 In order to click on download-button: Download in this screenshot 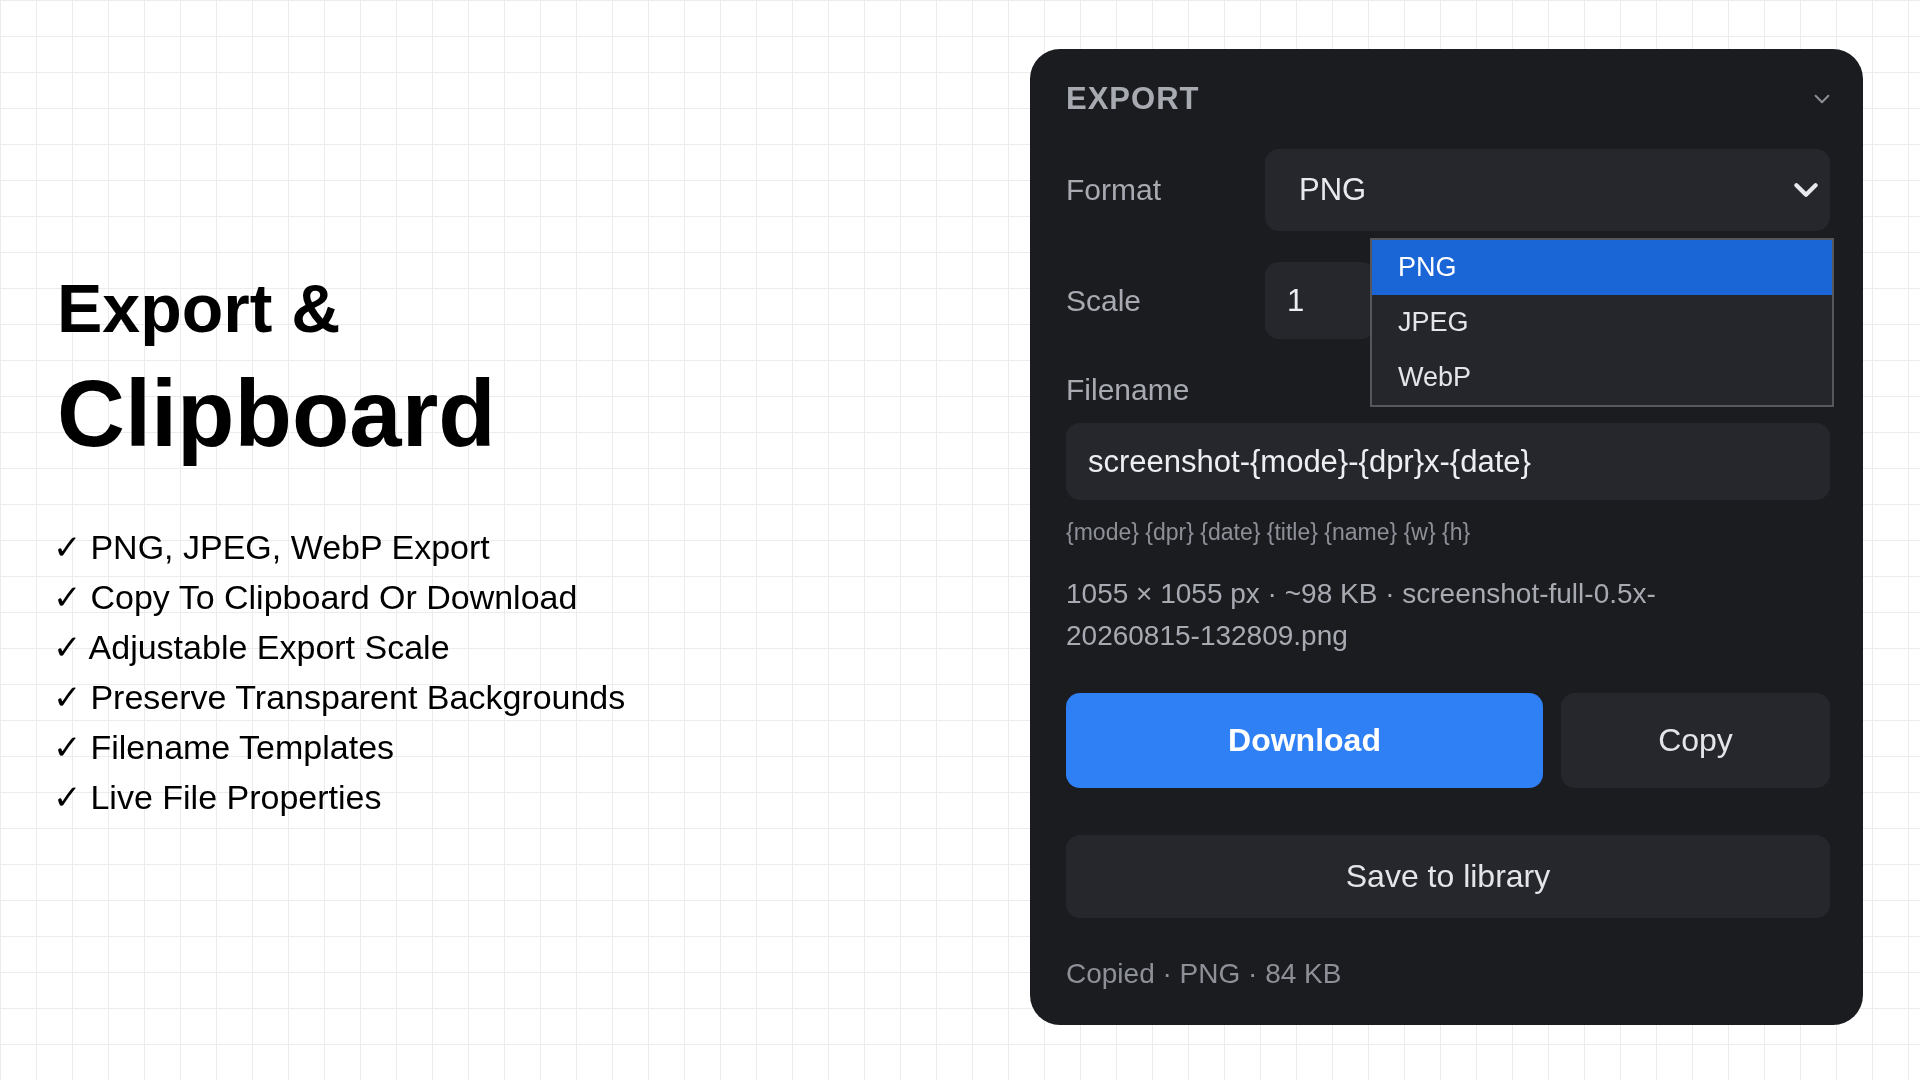, I will do `click(1304, 740)`.